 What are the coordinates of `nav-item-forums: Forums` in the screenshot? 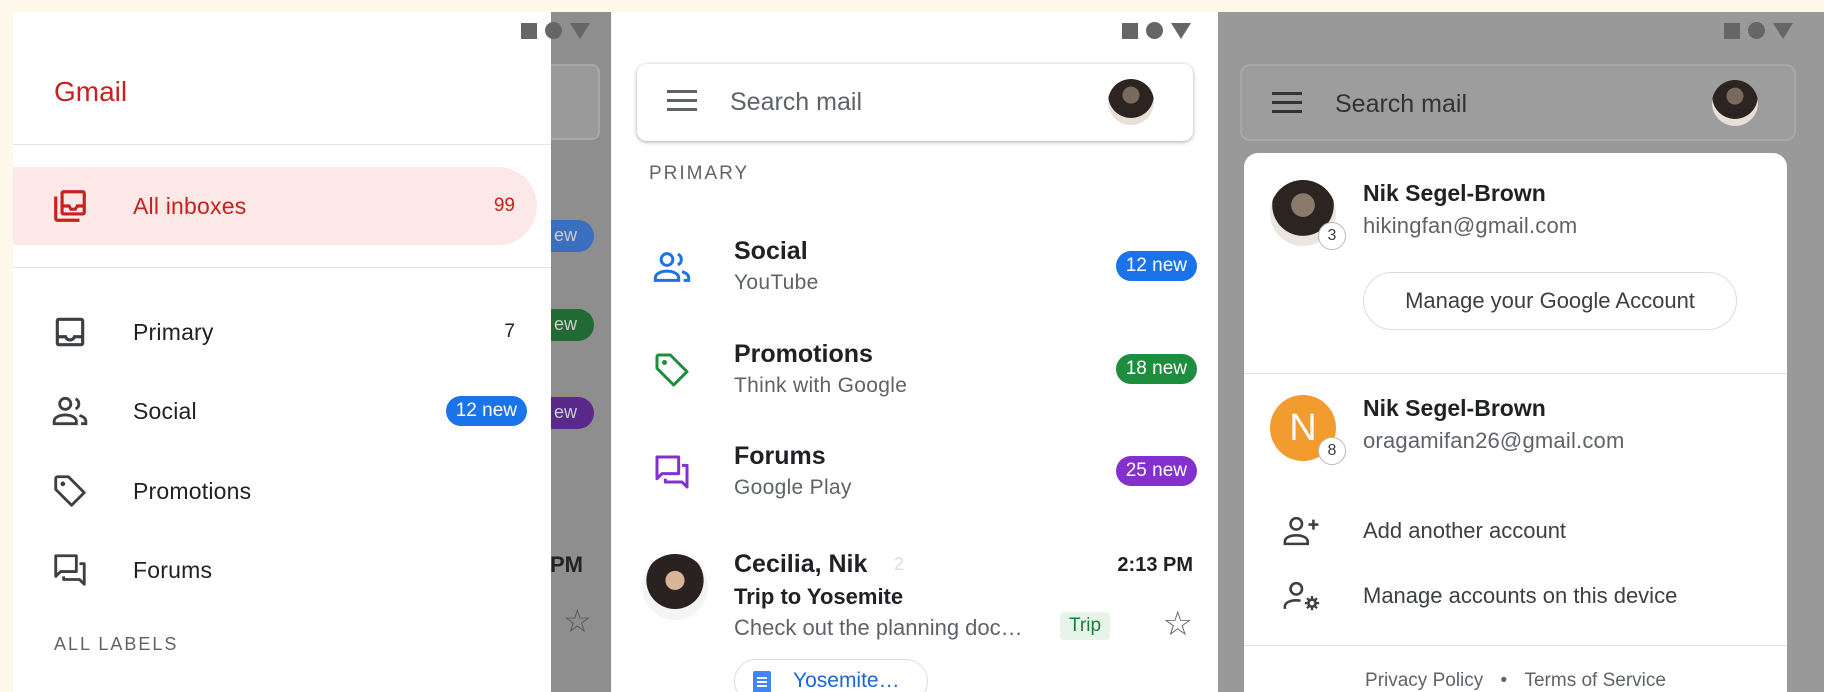 It's located at (275, 570).